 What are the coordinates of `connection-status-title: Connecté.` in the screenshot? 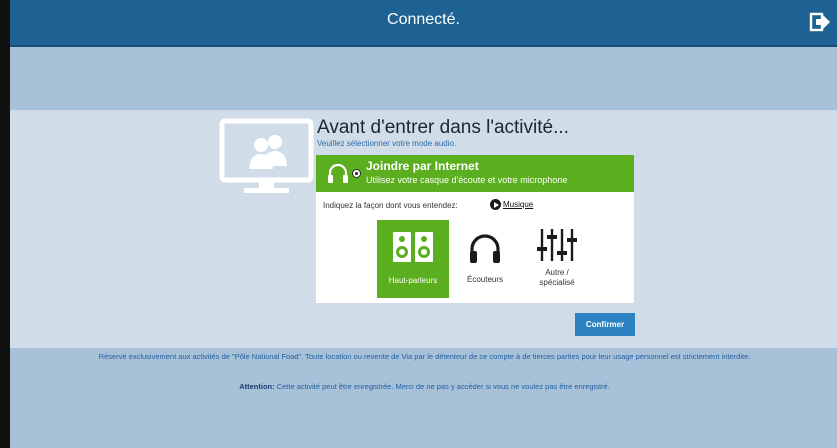 It's located at (423, 19).